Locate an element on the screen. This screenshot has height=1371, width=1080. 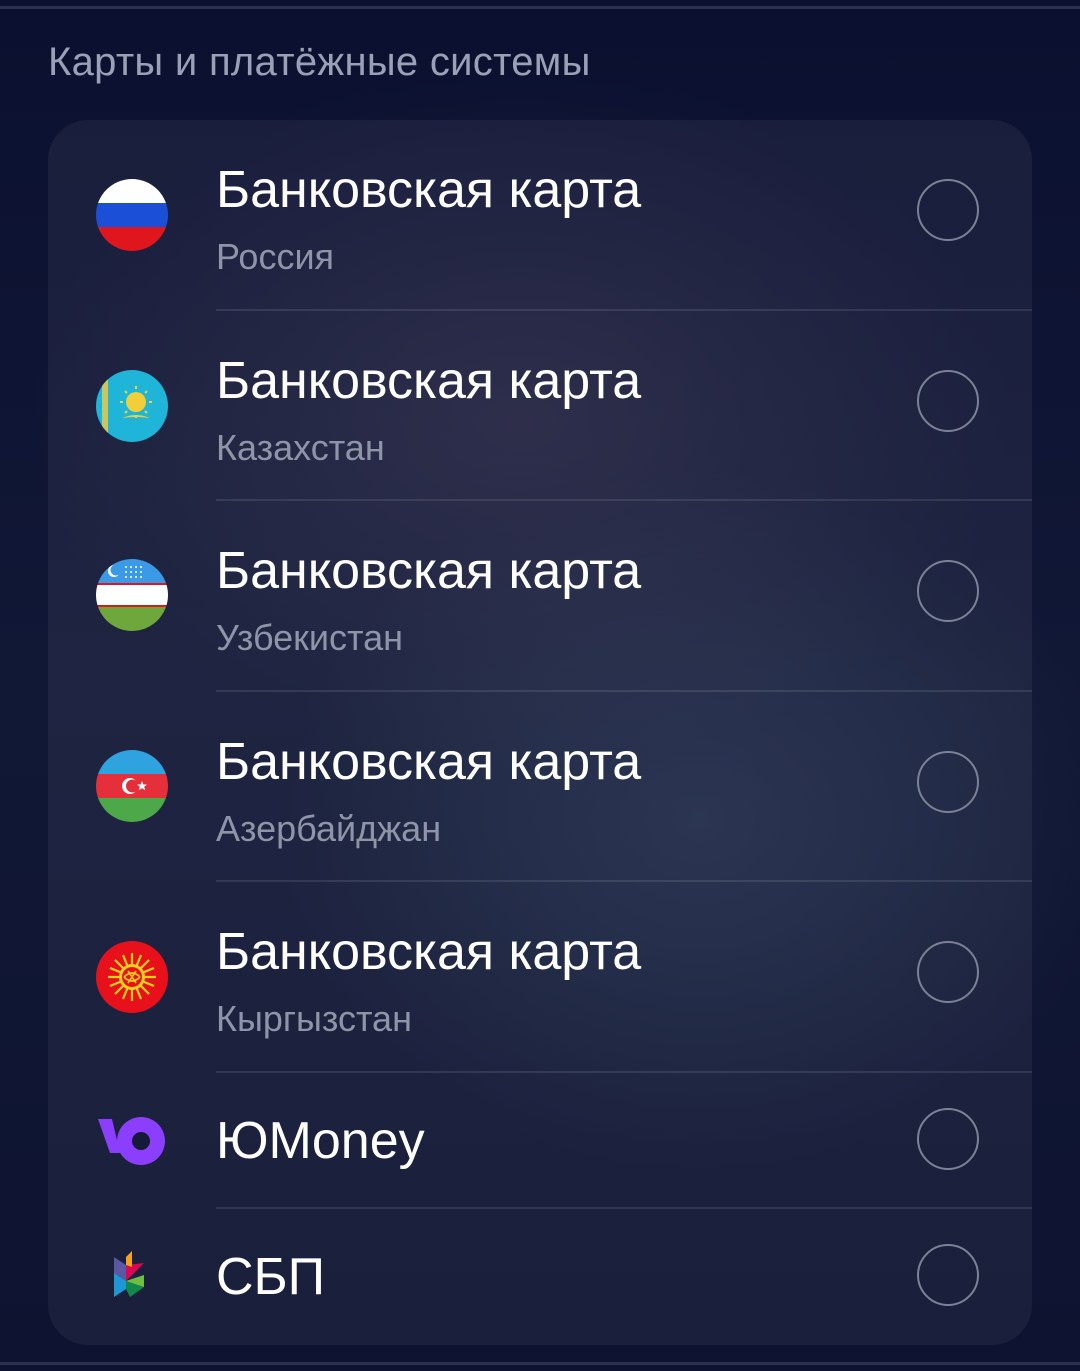
payment-option-russia: Банковская карта Россия is located at coordinates (540, 215).